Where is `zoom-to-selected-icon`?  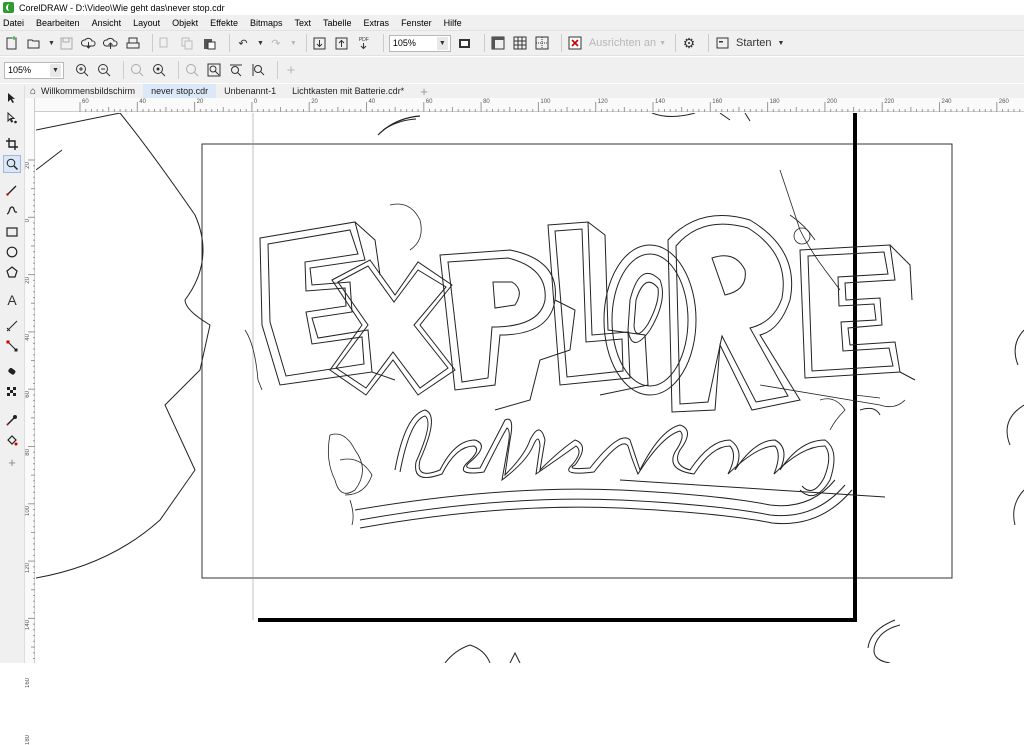 zoom-to-selected-icon is located at coordinates (137, 70).